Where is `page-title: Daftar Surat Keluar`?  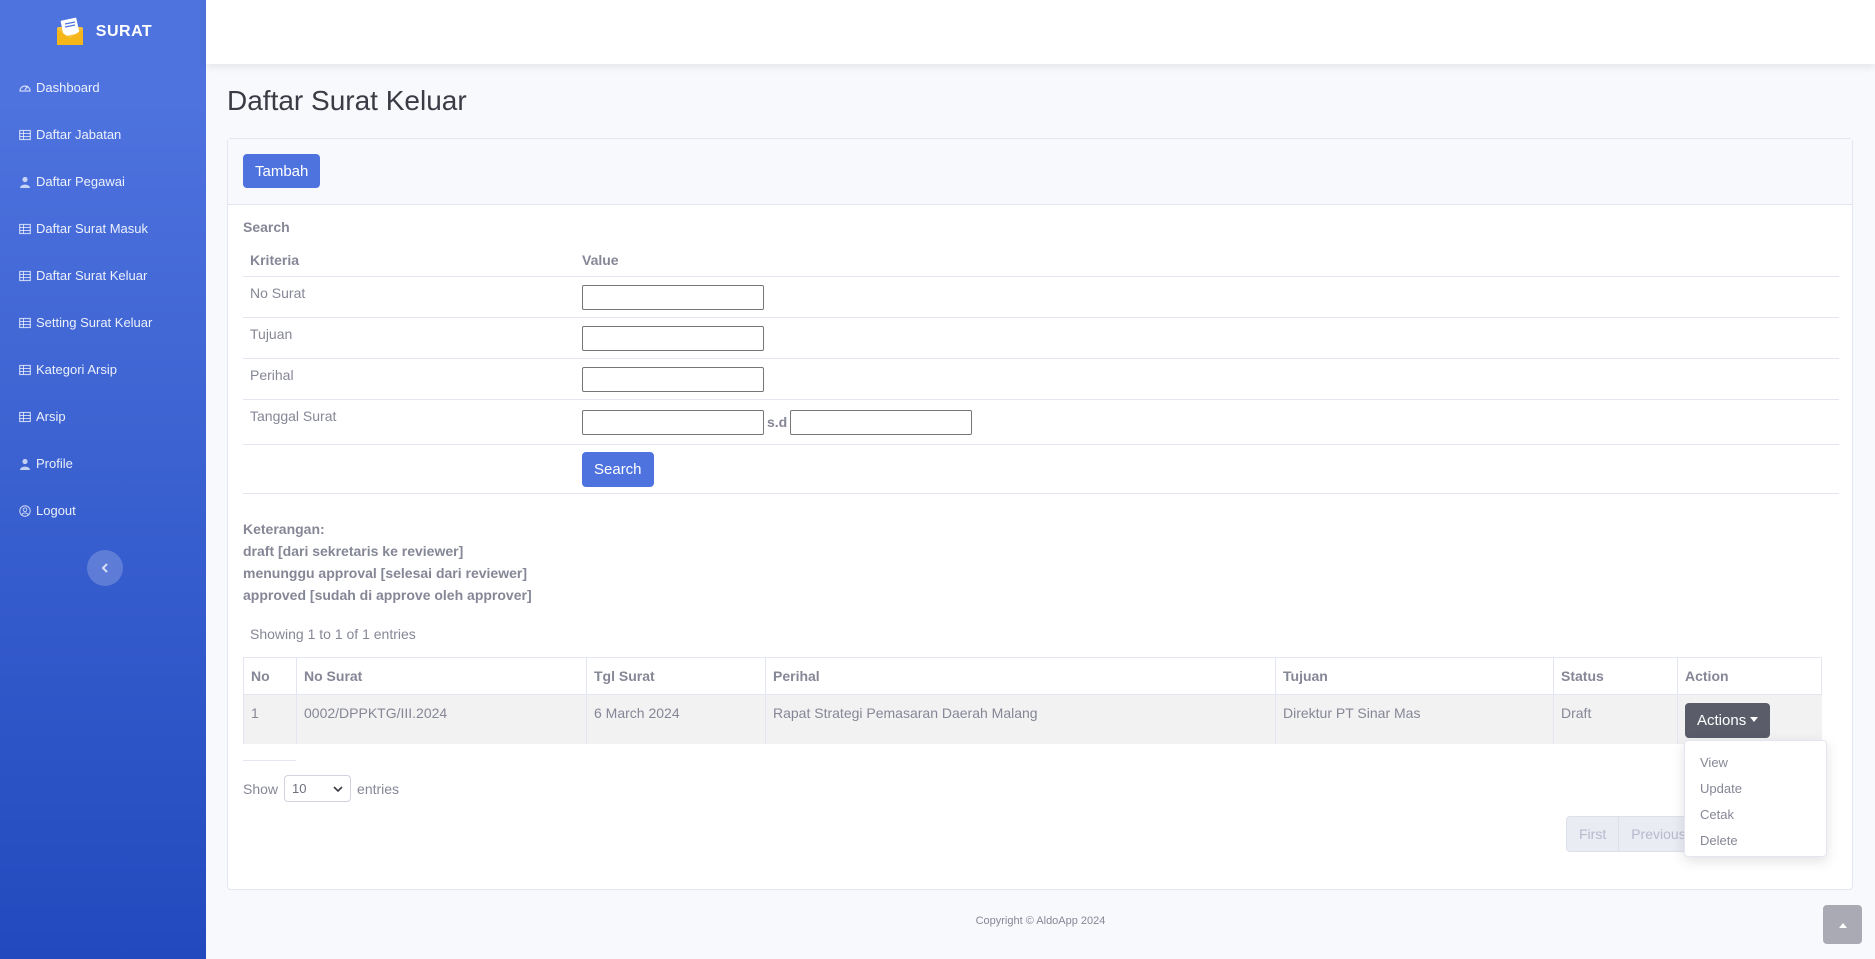
page-title: Daftar Surat Keluar is located at coordinates (347, 100).